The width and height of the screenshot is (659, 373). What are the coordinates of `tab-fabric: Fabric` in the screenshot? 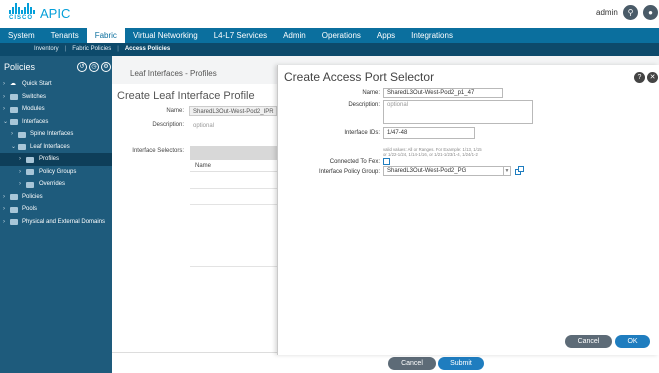 It's located at (105, 35).